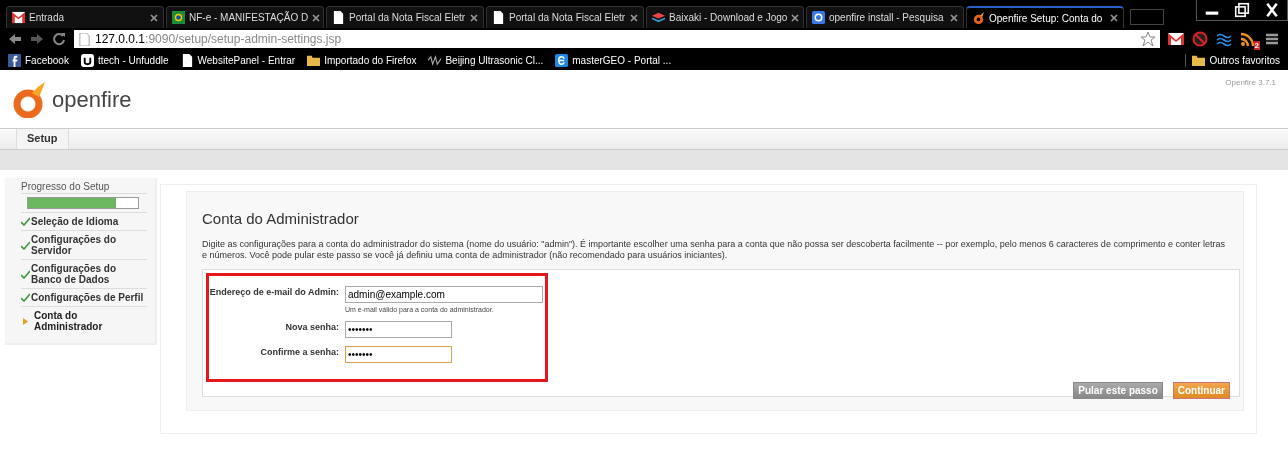  I want to click on field-label: Nova senha:, so click(311, 326).